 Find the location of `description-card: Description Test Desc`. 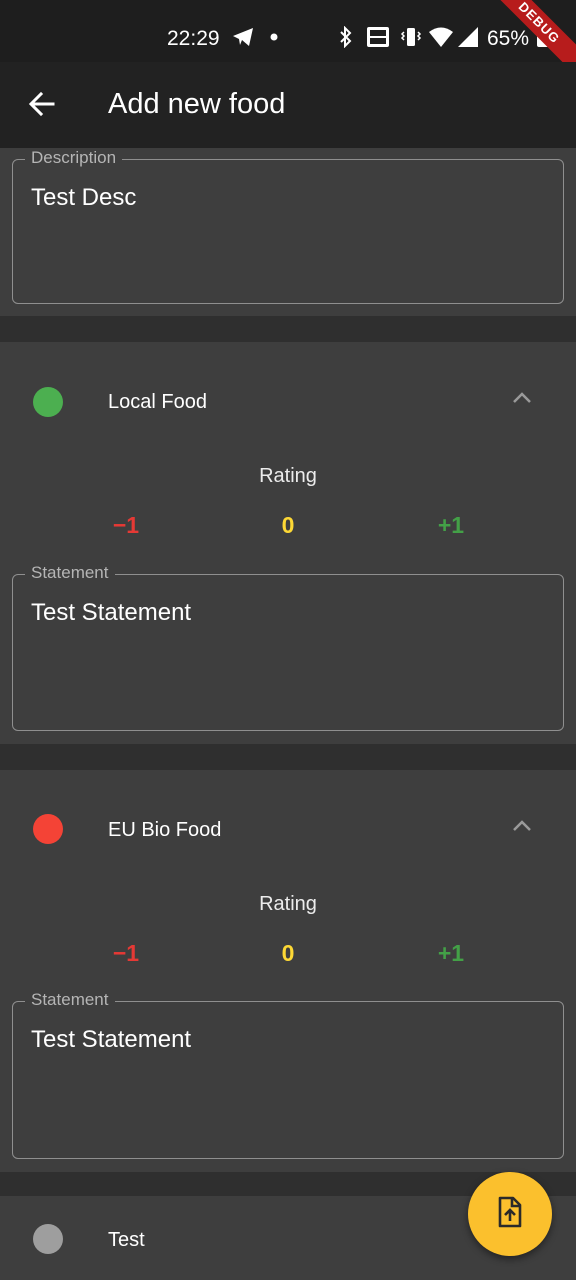

description-card: Description Test Desc is located at coordinates (288, 232).